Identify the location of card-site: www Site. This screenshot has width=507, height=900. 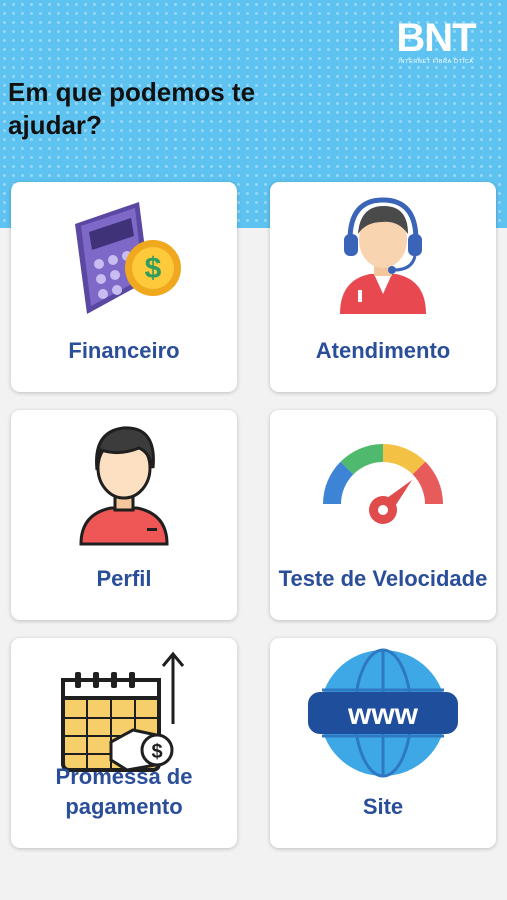
(383, 743).